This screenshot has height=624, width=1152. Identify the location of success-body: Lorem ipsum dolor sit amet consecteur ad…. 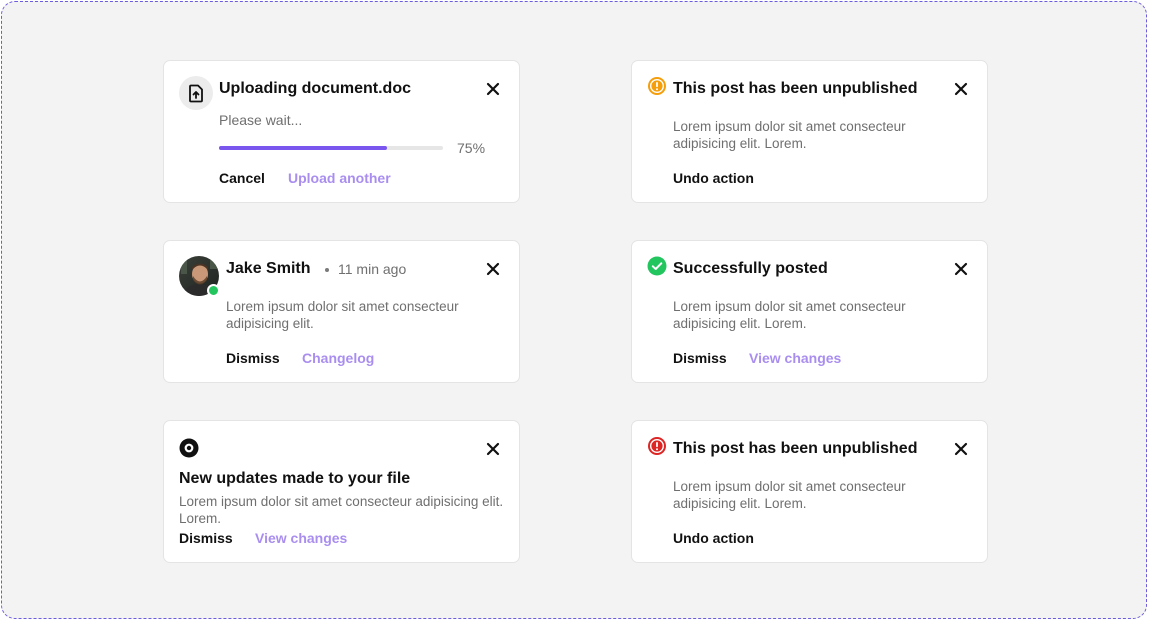
(789, 315).